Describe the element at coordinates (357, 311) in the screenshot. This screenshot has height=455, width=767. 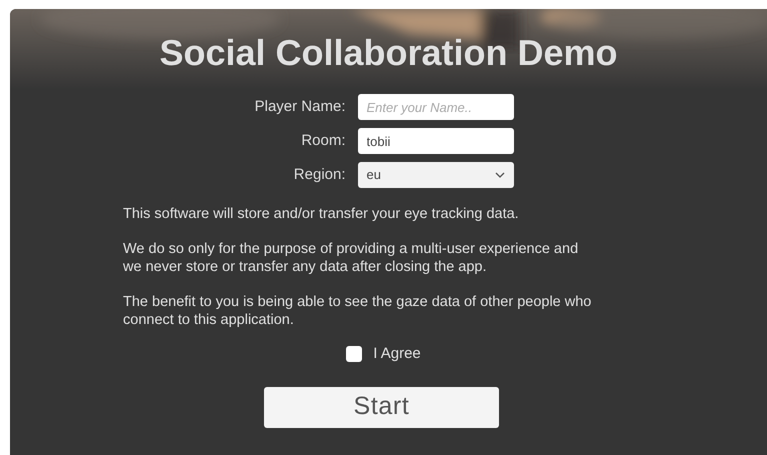
I see `notice-paragraph: The benefit to you is being able to see the gaze data of other people who connect to this application.` at that location.